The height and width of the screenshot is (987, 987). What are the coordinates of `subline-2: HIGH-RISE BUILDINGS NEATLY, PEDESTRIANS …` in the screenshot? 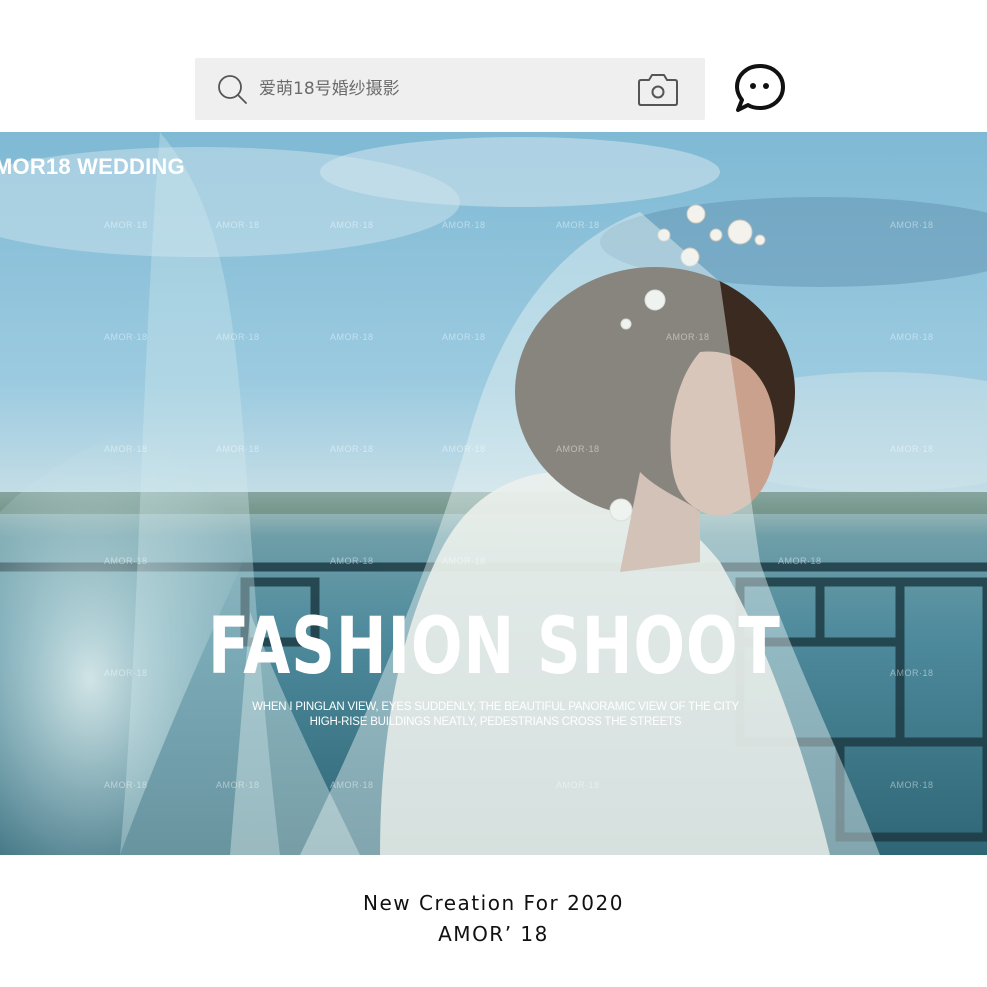 It's located at (495, 722).